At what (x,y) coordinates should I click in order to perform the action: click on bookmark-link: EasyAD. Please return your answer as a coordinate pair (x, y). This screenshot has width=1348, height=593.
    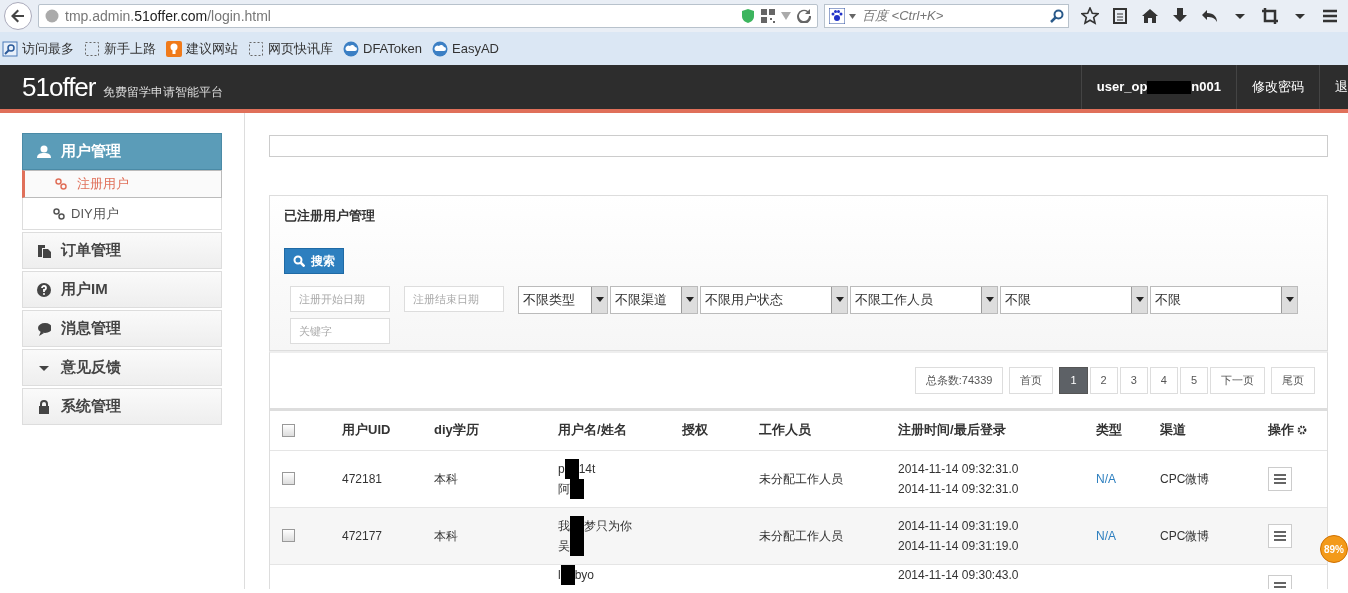
    Looking at the image, I should click on (475, 48).